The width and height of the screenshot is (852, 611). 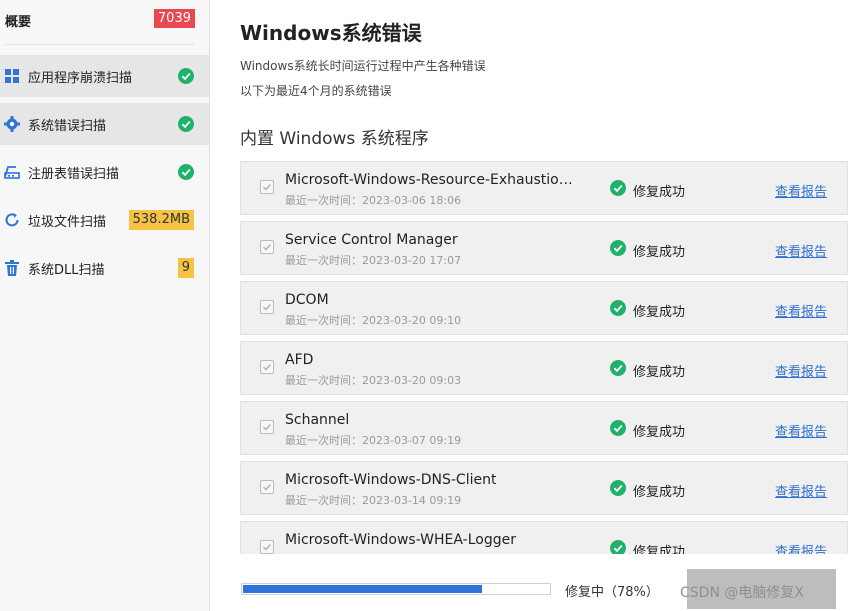 I want to click on list-item: DCOM 最近一次时间：2023-03-20 09:10 修复成功 查看报告, so click(x=544, y=308).